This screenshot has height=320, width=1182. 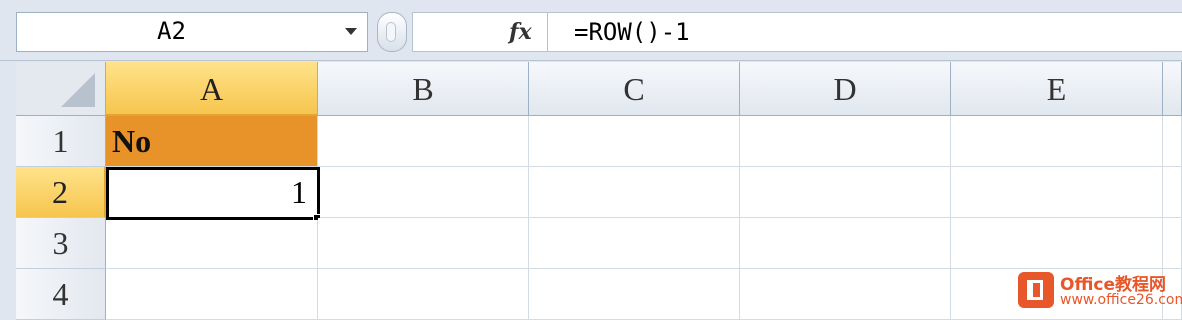 What do you see at coordinates (423, 243) in the screenshot?
I see `cell-b3` at bounding box center [423, 243].